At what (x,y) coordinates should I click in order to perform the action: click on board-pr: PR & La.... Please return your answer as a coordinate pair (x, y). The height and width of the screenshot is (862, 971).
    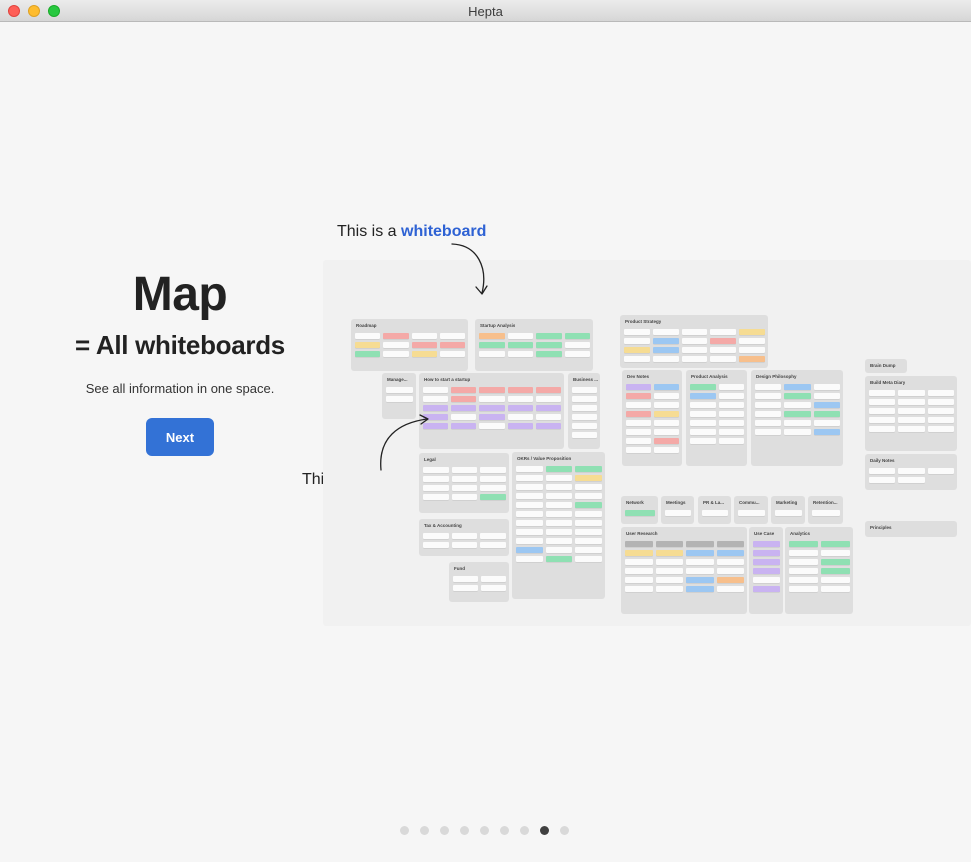
    Looking at the image, I should click on (714, 510).